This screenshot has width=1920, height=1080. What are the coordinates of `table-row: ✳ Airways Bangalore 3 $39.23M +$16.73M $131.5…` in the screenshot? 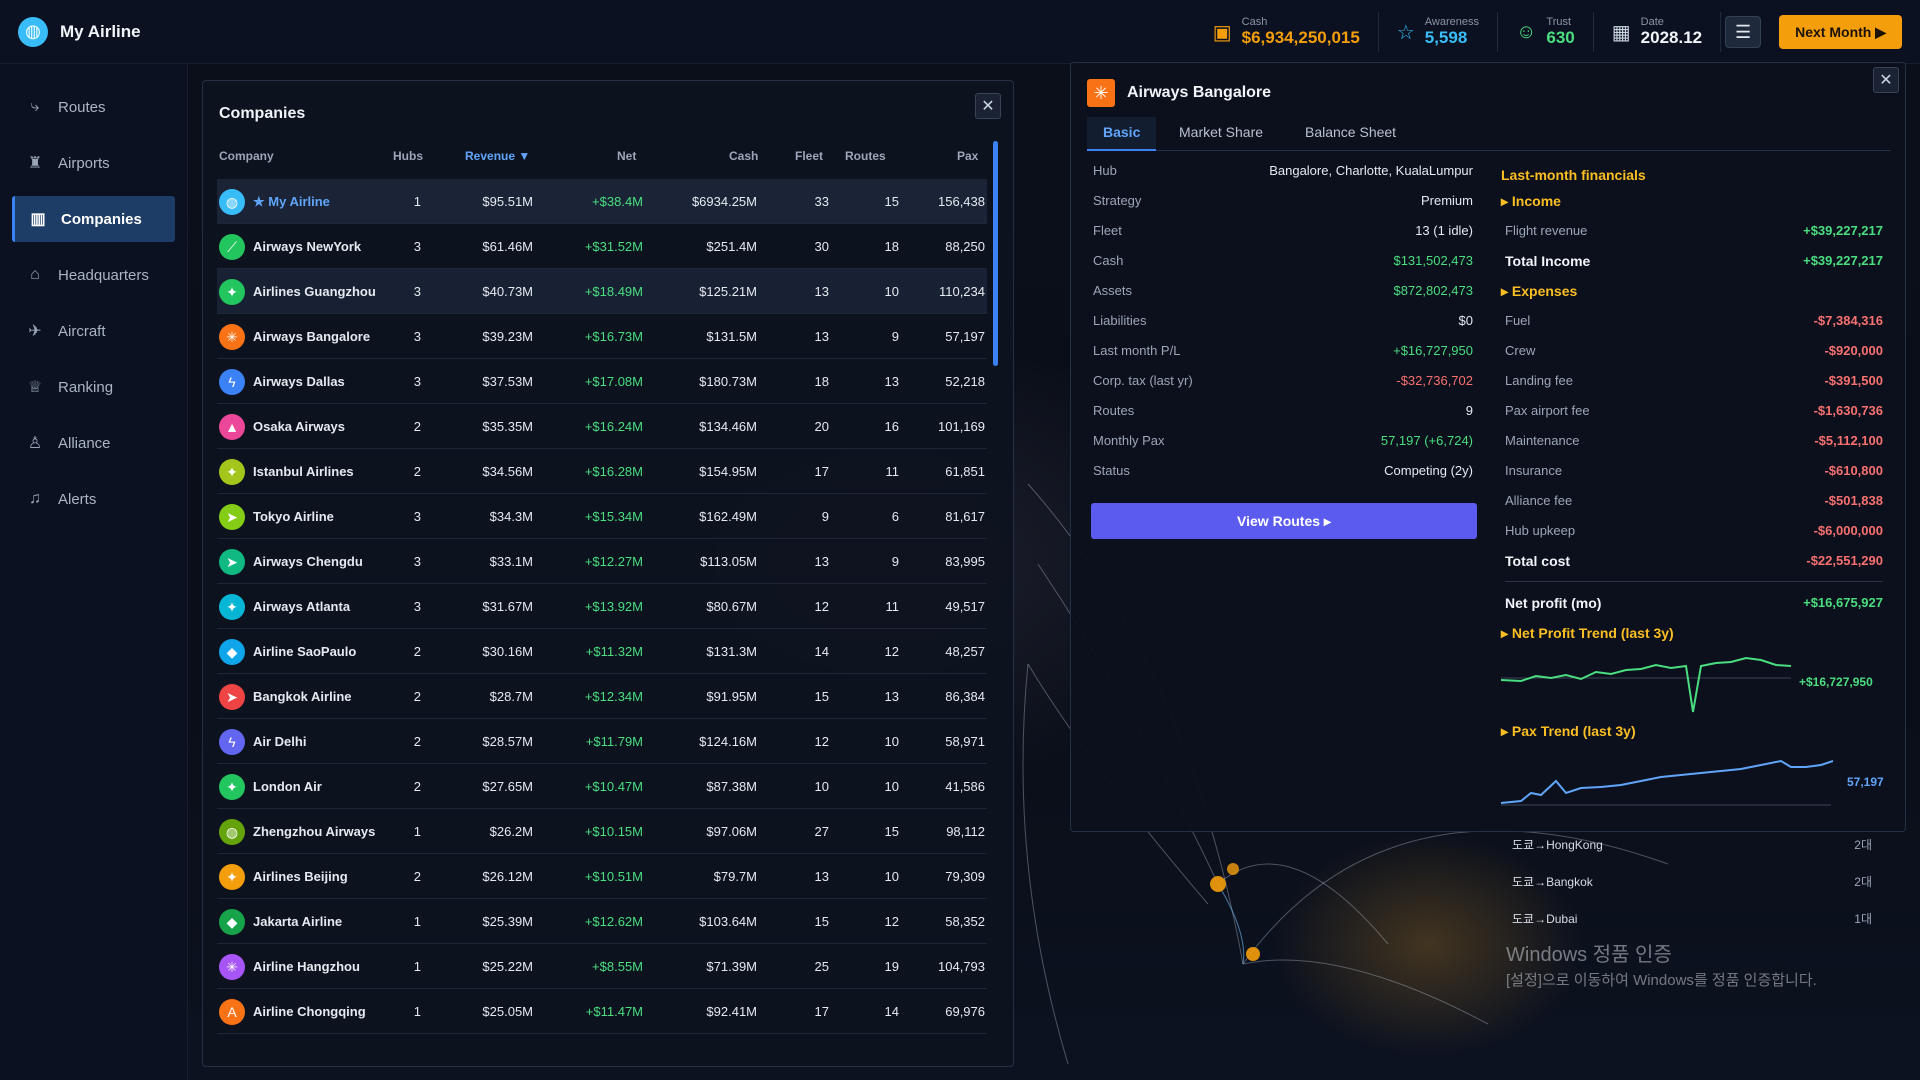 It's located at (602, 336).